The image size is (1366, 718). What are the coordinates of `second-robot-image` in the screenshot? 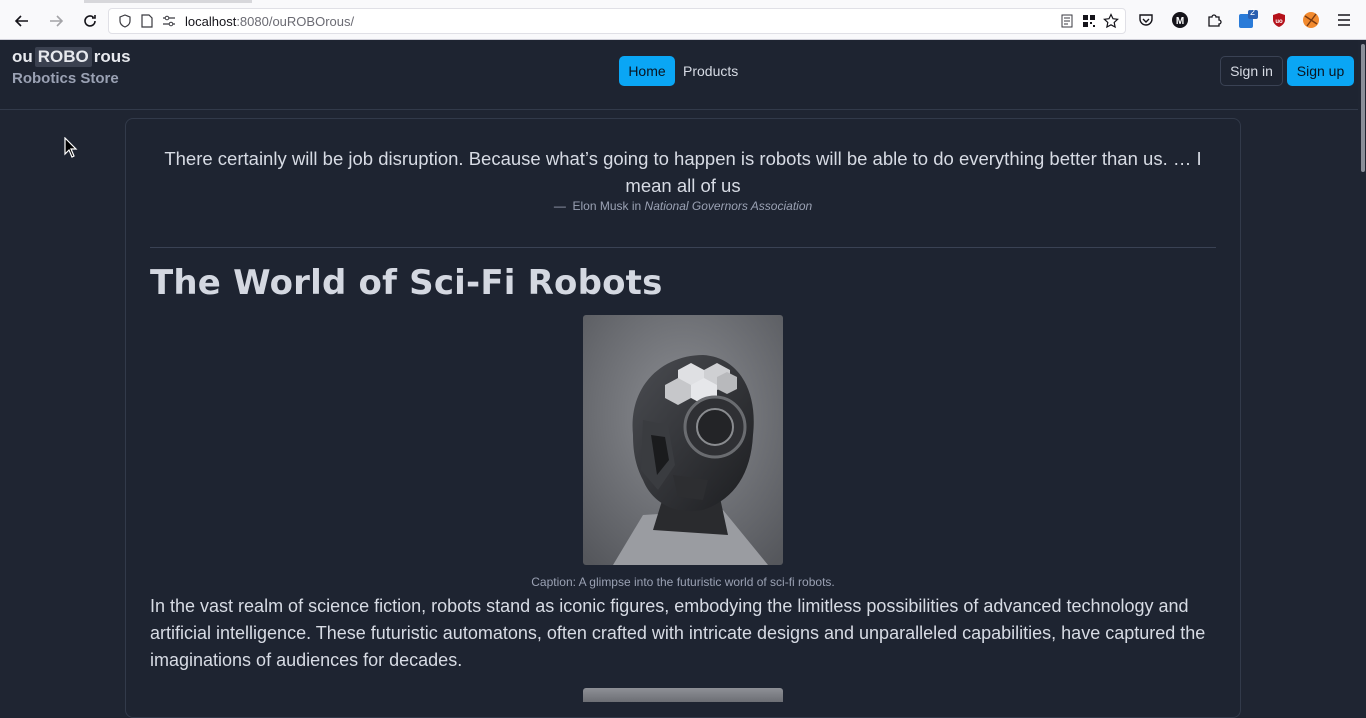 It's located at (683, 695).